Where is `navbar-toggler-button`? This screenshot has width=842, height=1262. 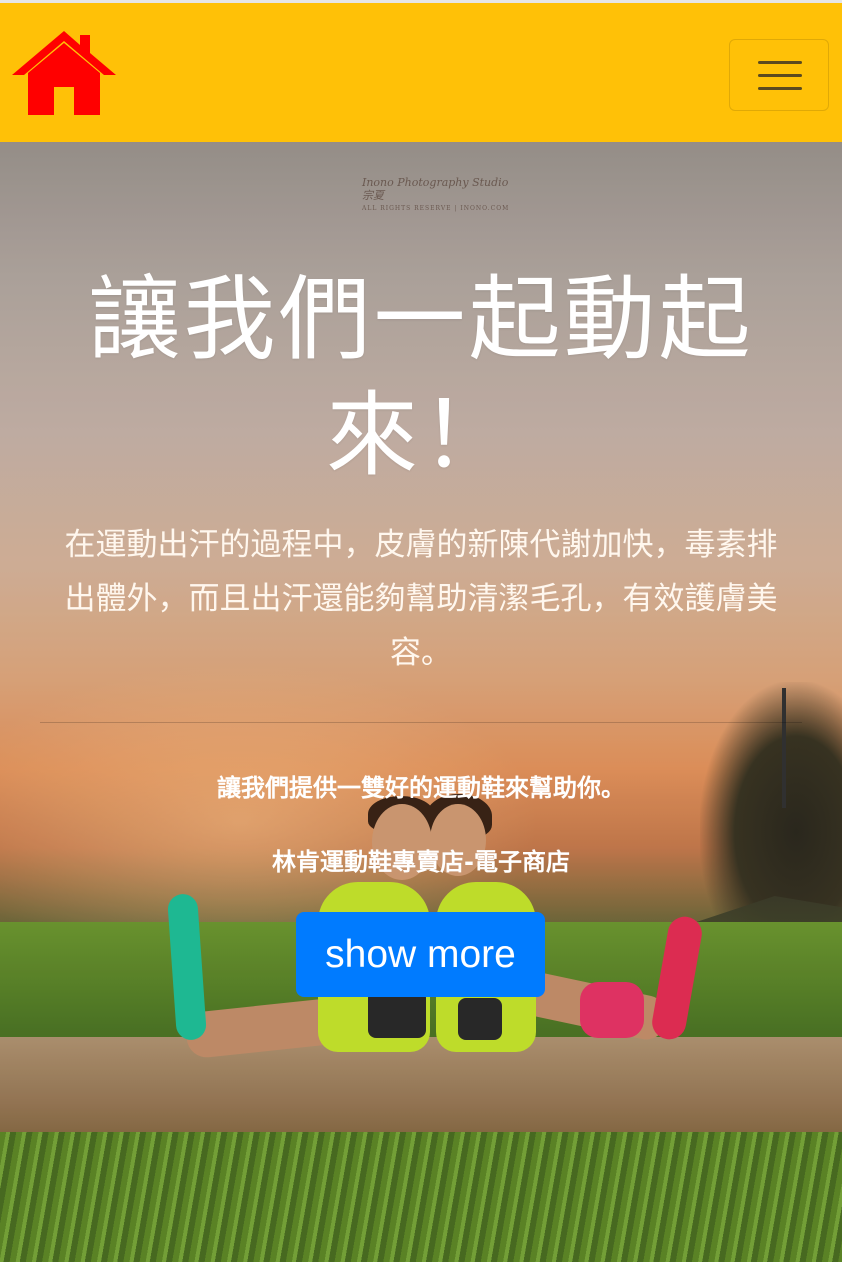 navbar-toggler-button is located at coordinates (779, 75).